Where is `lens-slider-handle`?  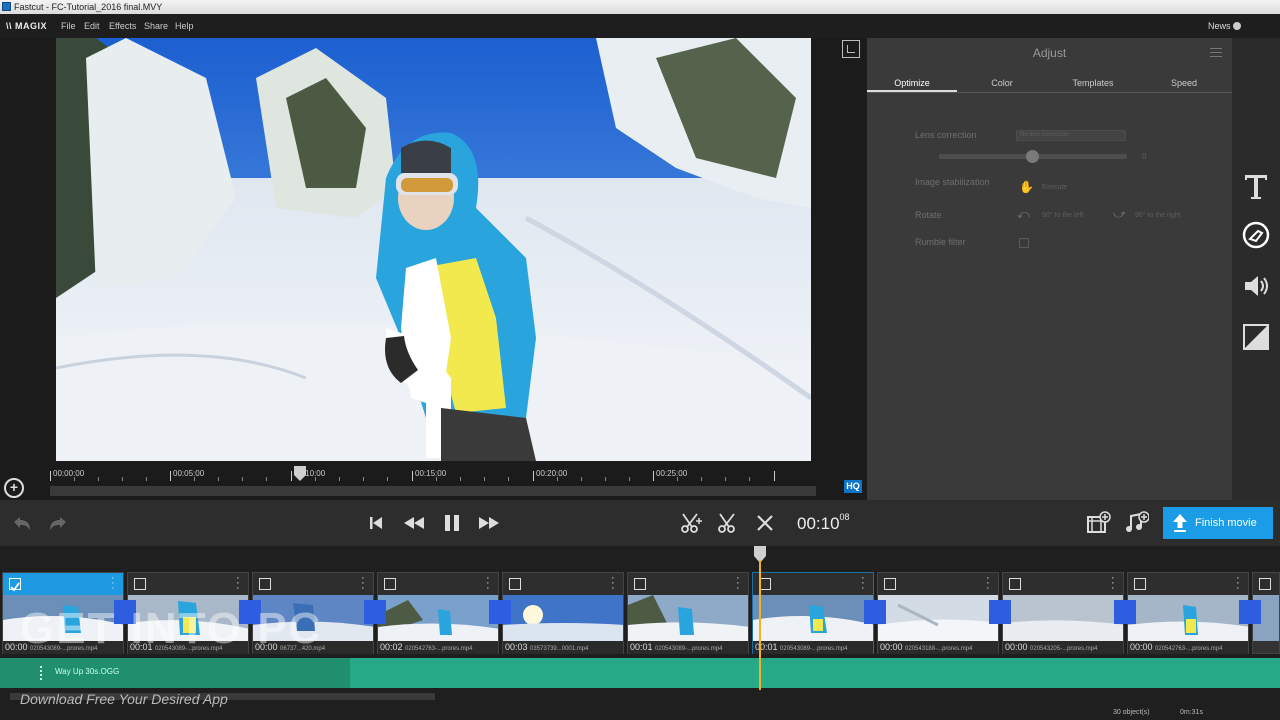 lens-slider-handle is located at coordinates (1032, 156).